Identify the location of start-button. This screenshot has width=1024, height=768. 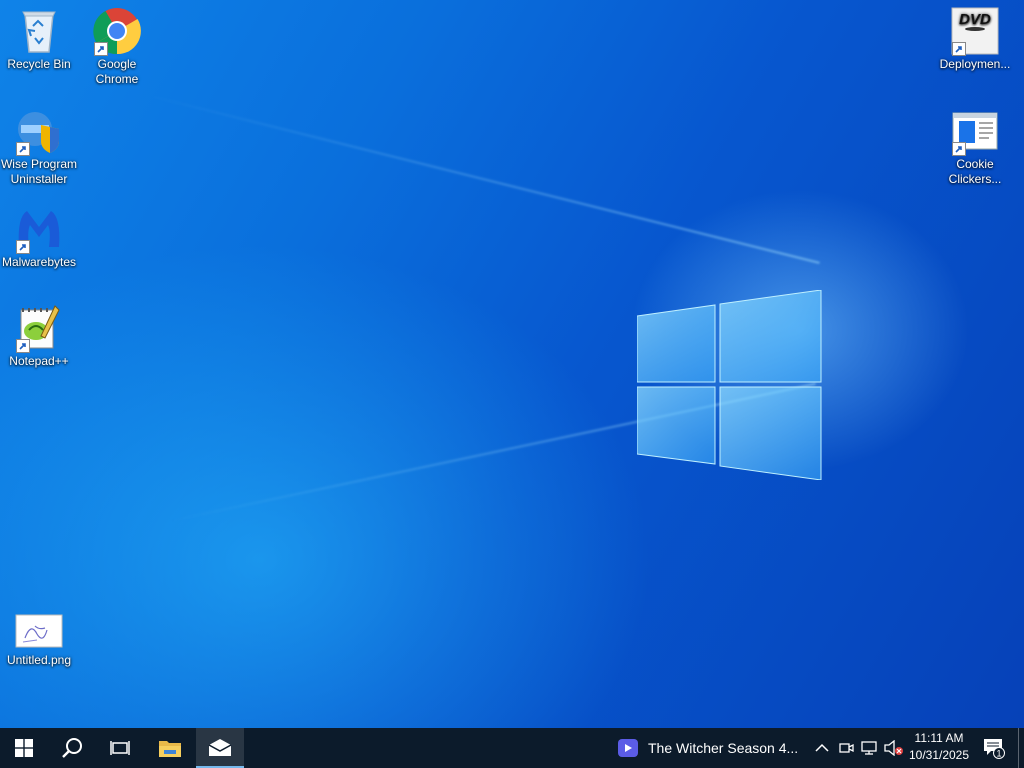
(24, 748).